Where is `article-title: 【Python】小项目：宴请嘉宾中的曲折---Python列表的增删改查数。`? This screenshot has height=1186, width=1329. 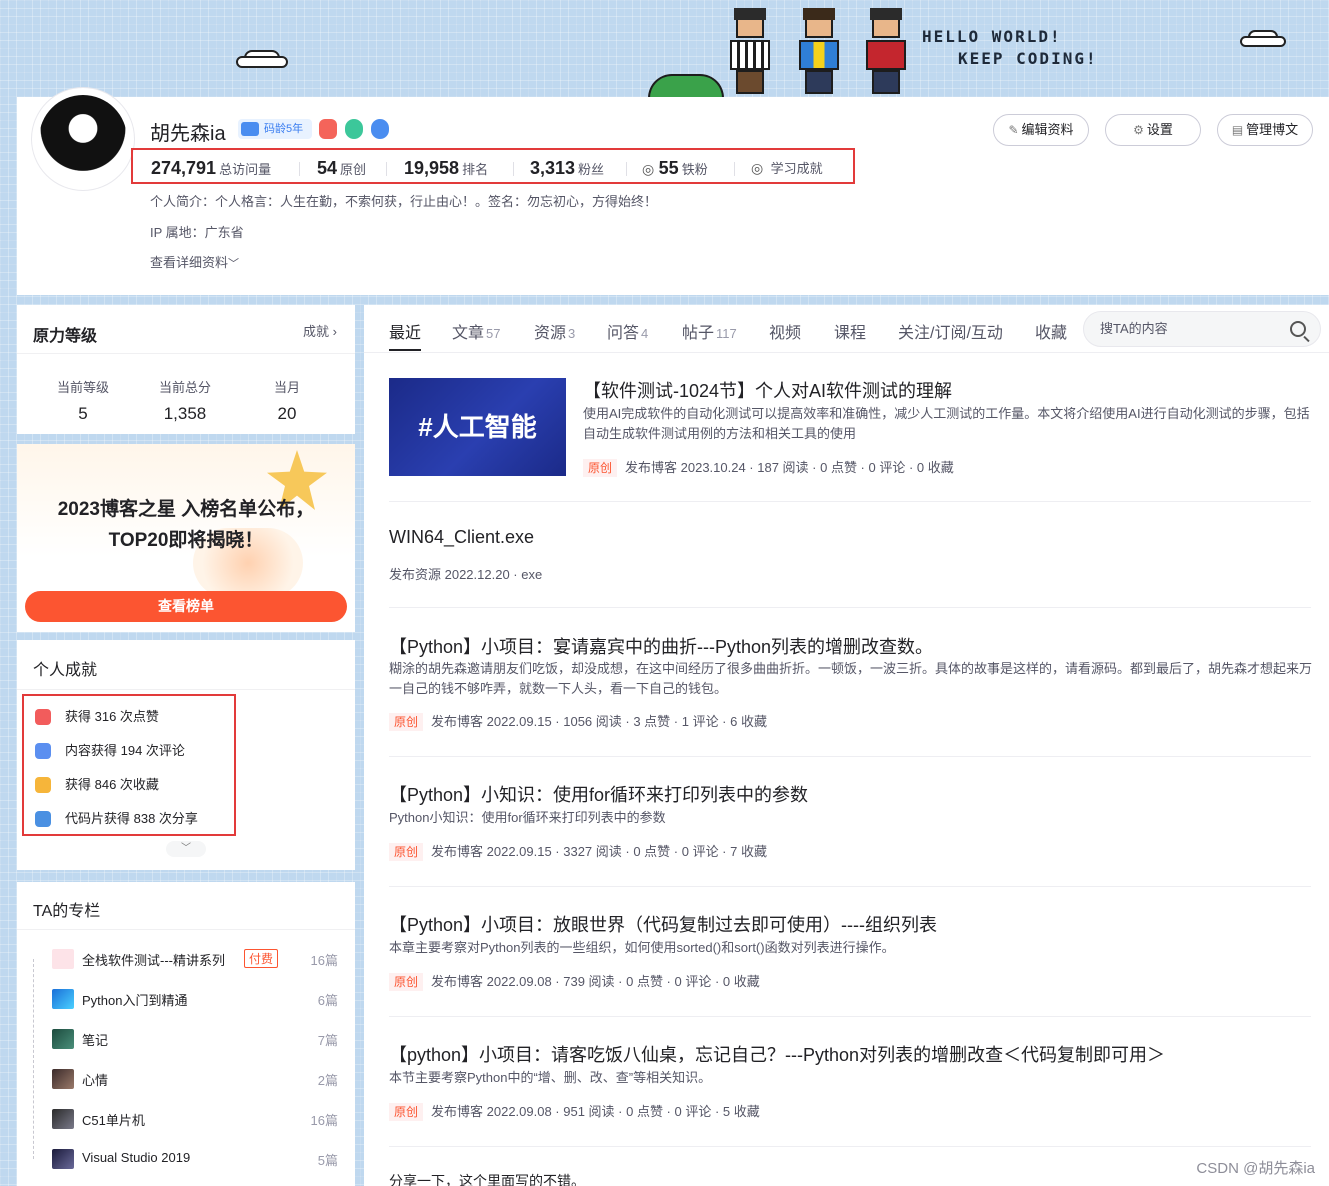
article-title: 【Python】小项目：宴请嘉宾中的曲折---Python列表的增删改查数。 is located at coordinates (661, 646).